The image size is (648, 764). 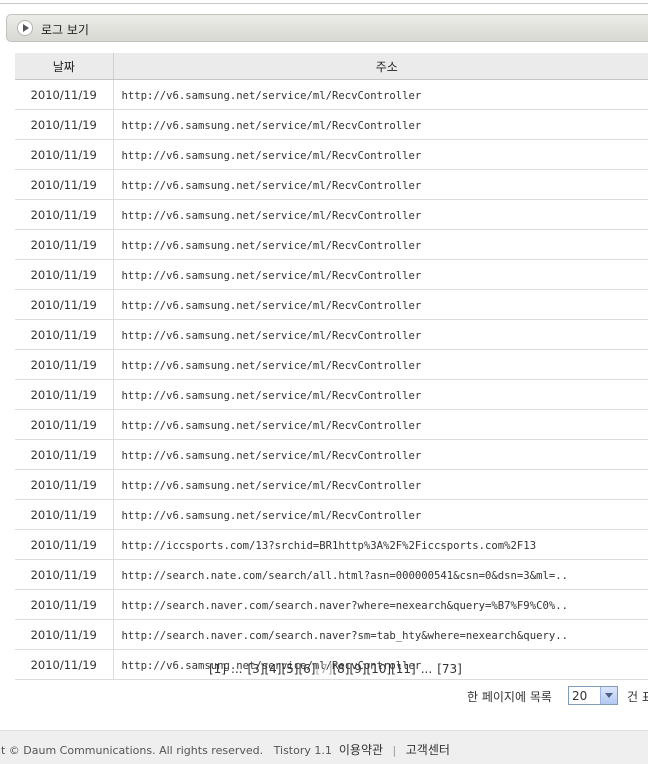 I want to click on per-page-suffix: 건 표, so click(x=637, y=697).